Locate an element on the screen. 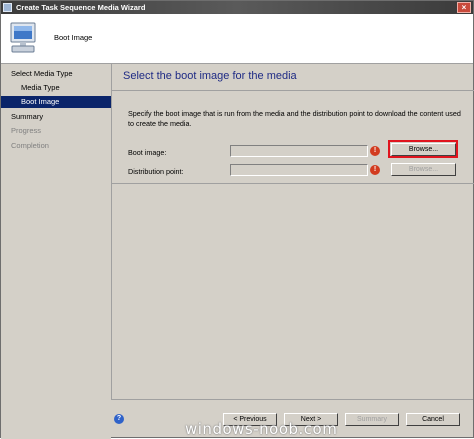 The width and height of the screenshot is (474, 439). wizard-header: Boot Image is located at coordinates (237, 39).